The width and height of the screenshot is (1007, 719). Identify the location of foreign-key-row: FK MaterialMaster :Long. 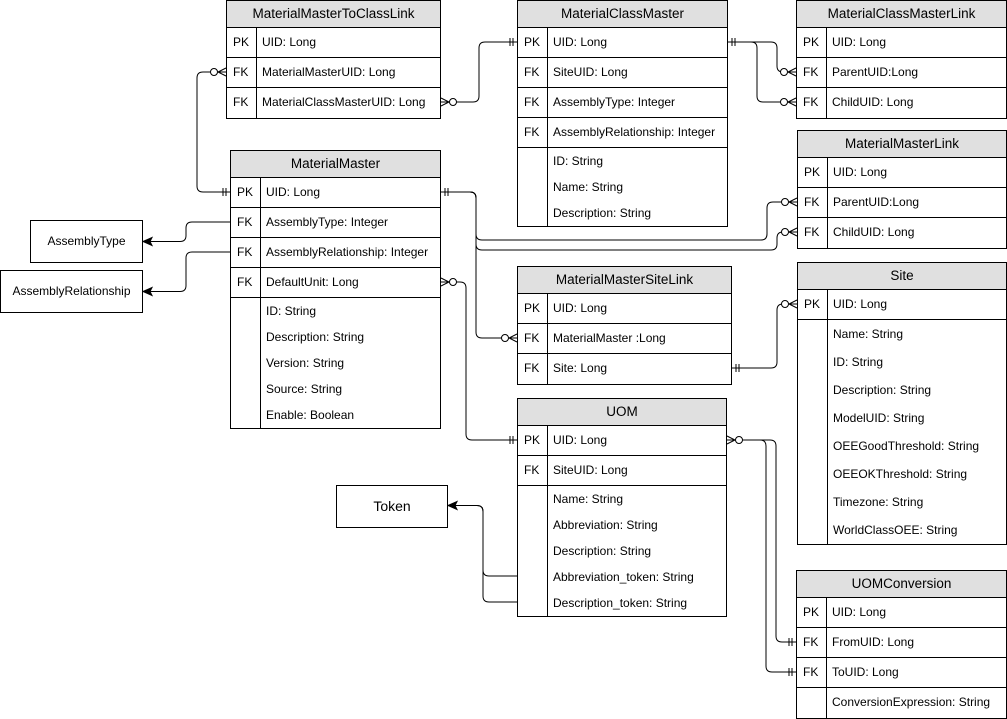
(624, 339).